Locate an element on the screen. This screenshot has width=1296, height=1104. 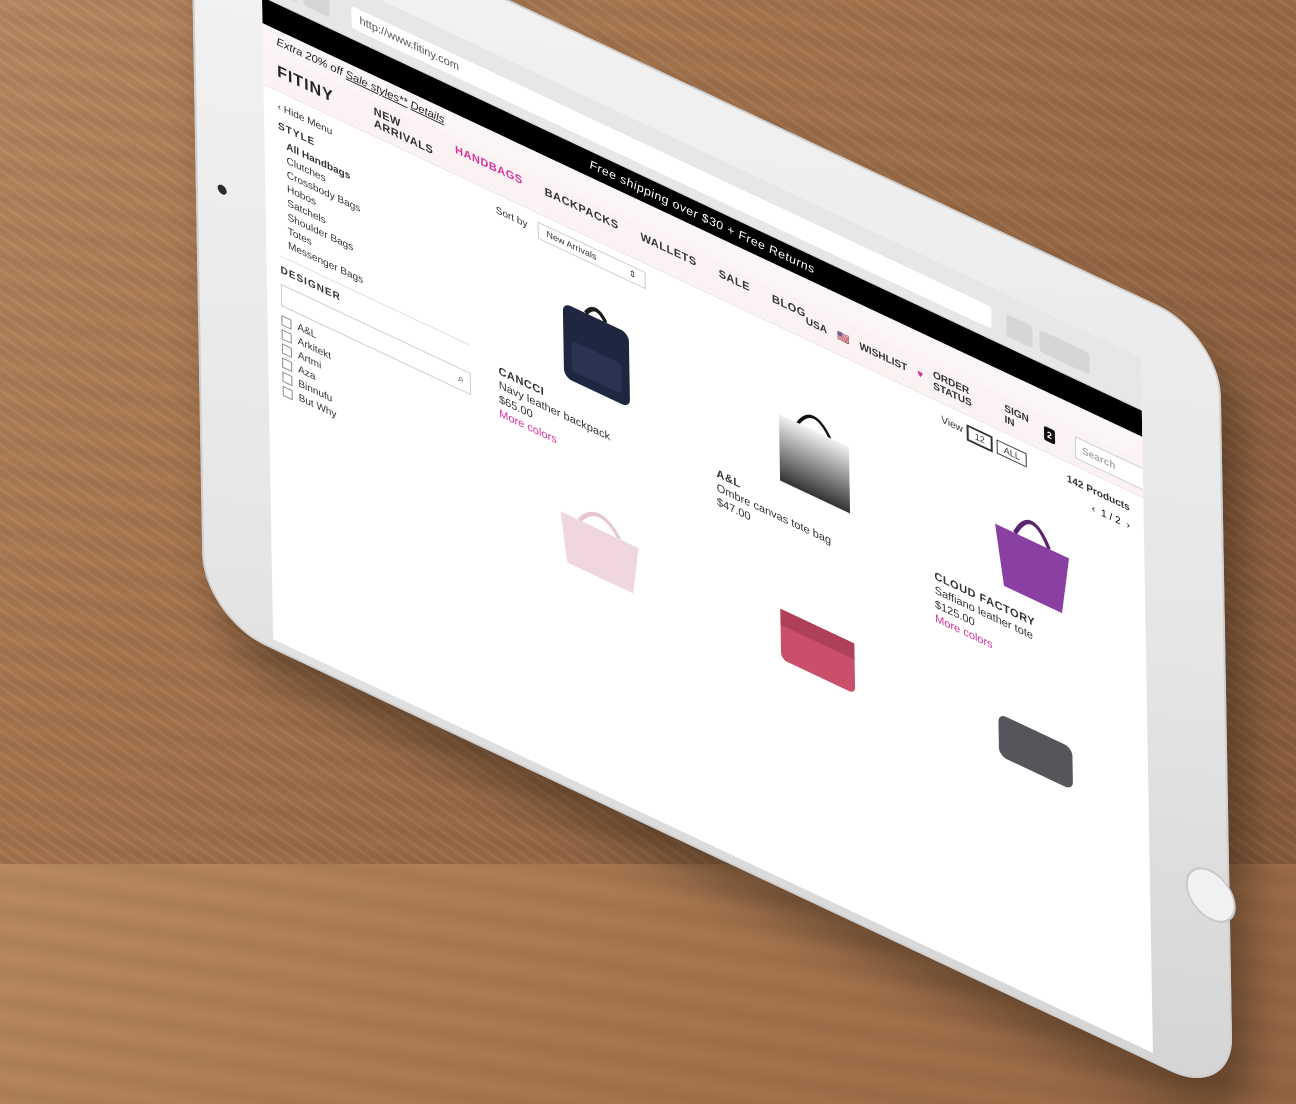
sign-in-link: SIGN IN is located at coordinates (1019, 421).